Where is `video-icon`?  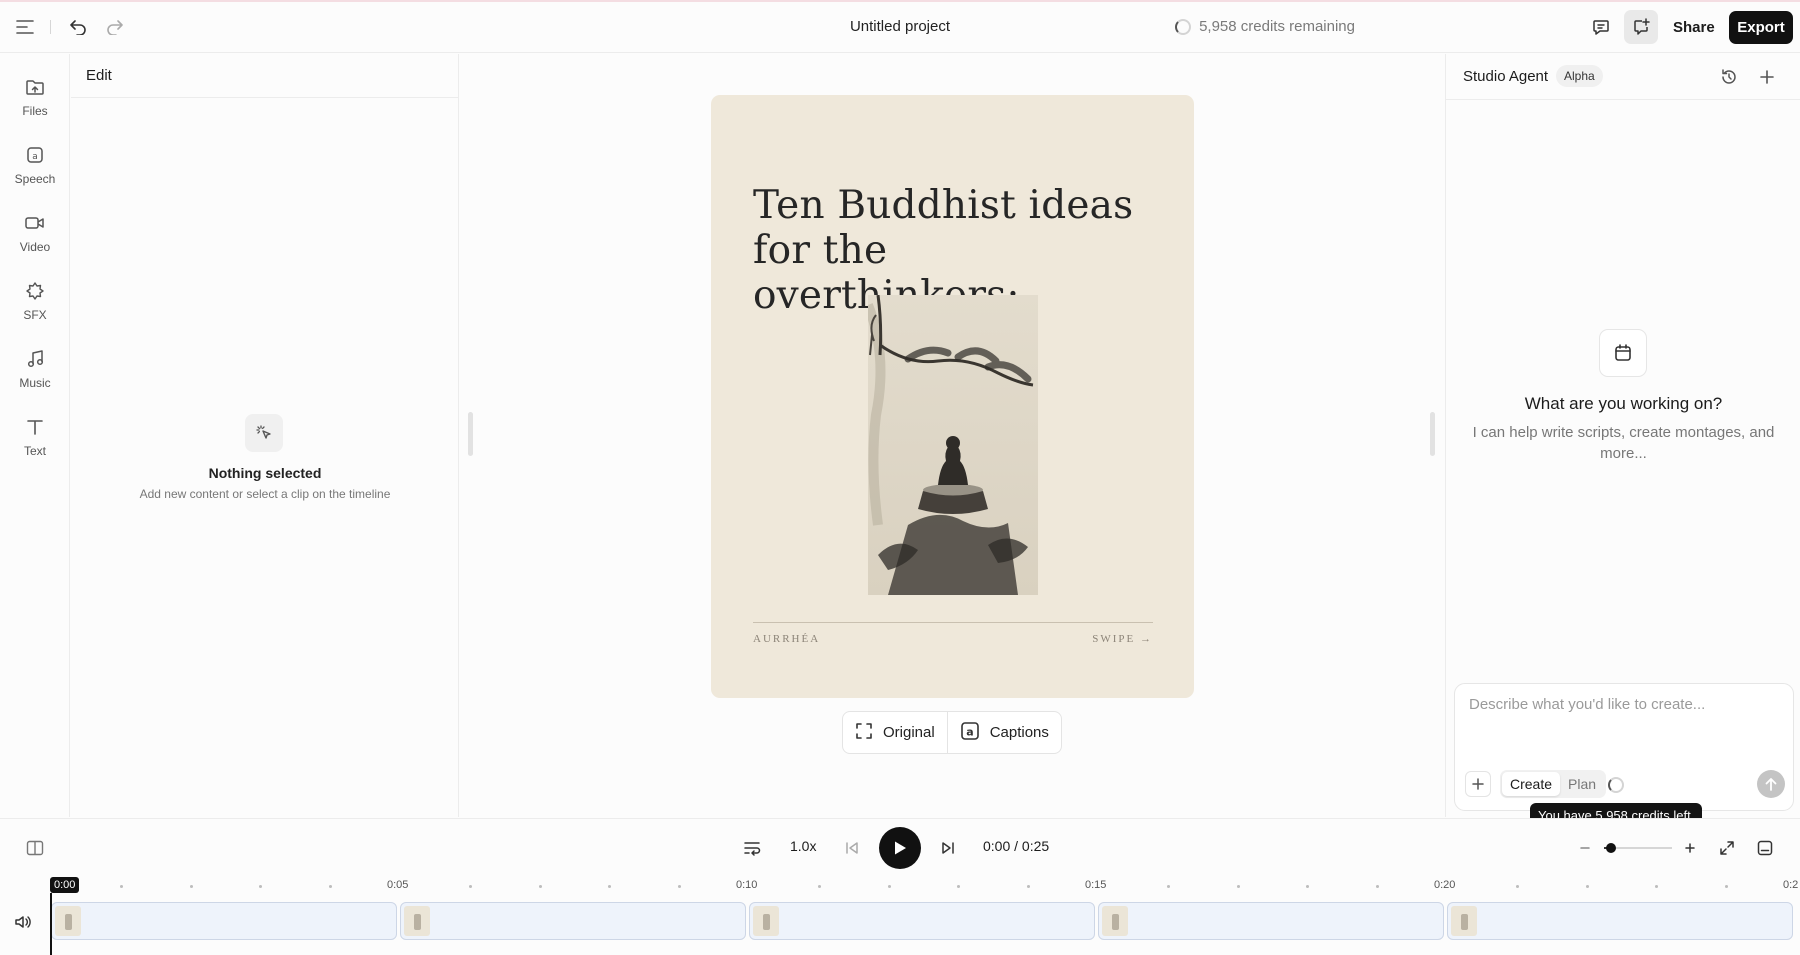
video-icon is located at coordinates (35, 223).